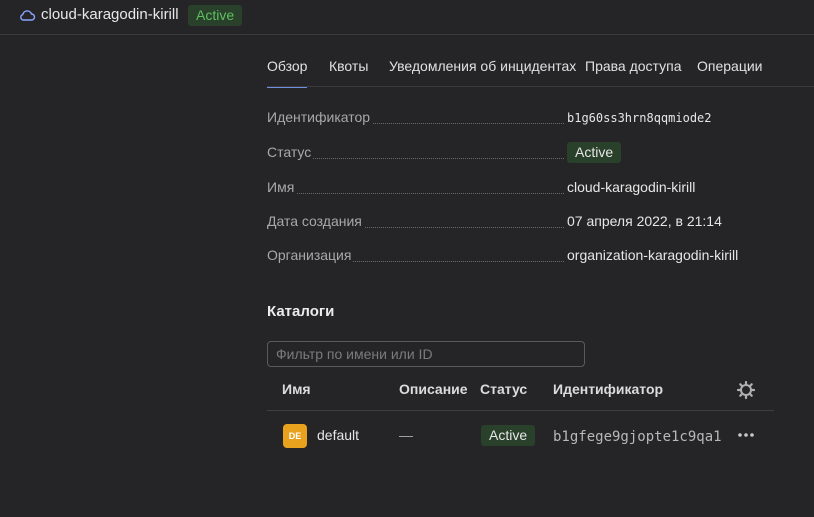 The width and height of the screenshot is (814, 517). What do you see at coordinates (503, 389) in the screenshot?
I see `column-header-status: Статус` at bounding box center [503, 389].